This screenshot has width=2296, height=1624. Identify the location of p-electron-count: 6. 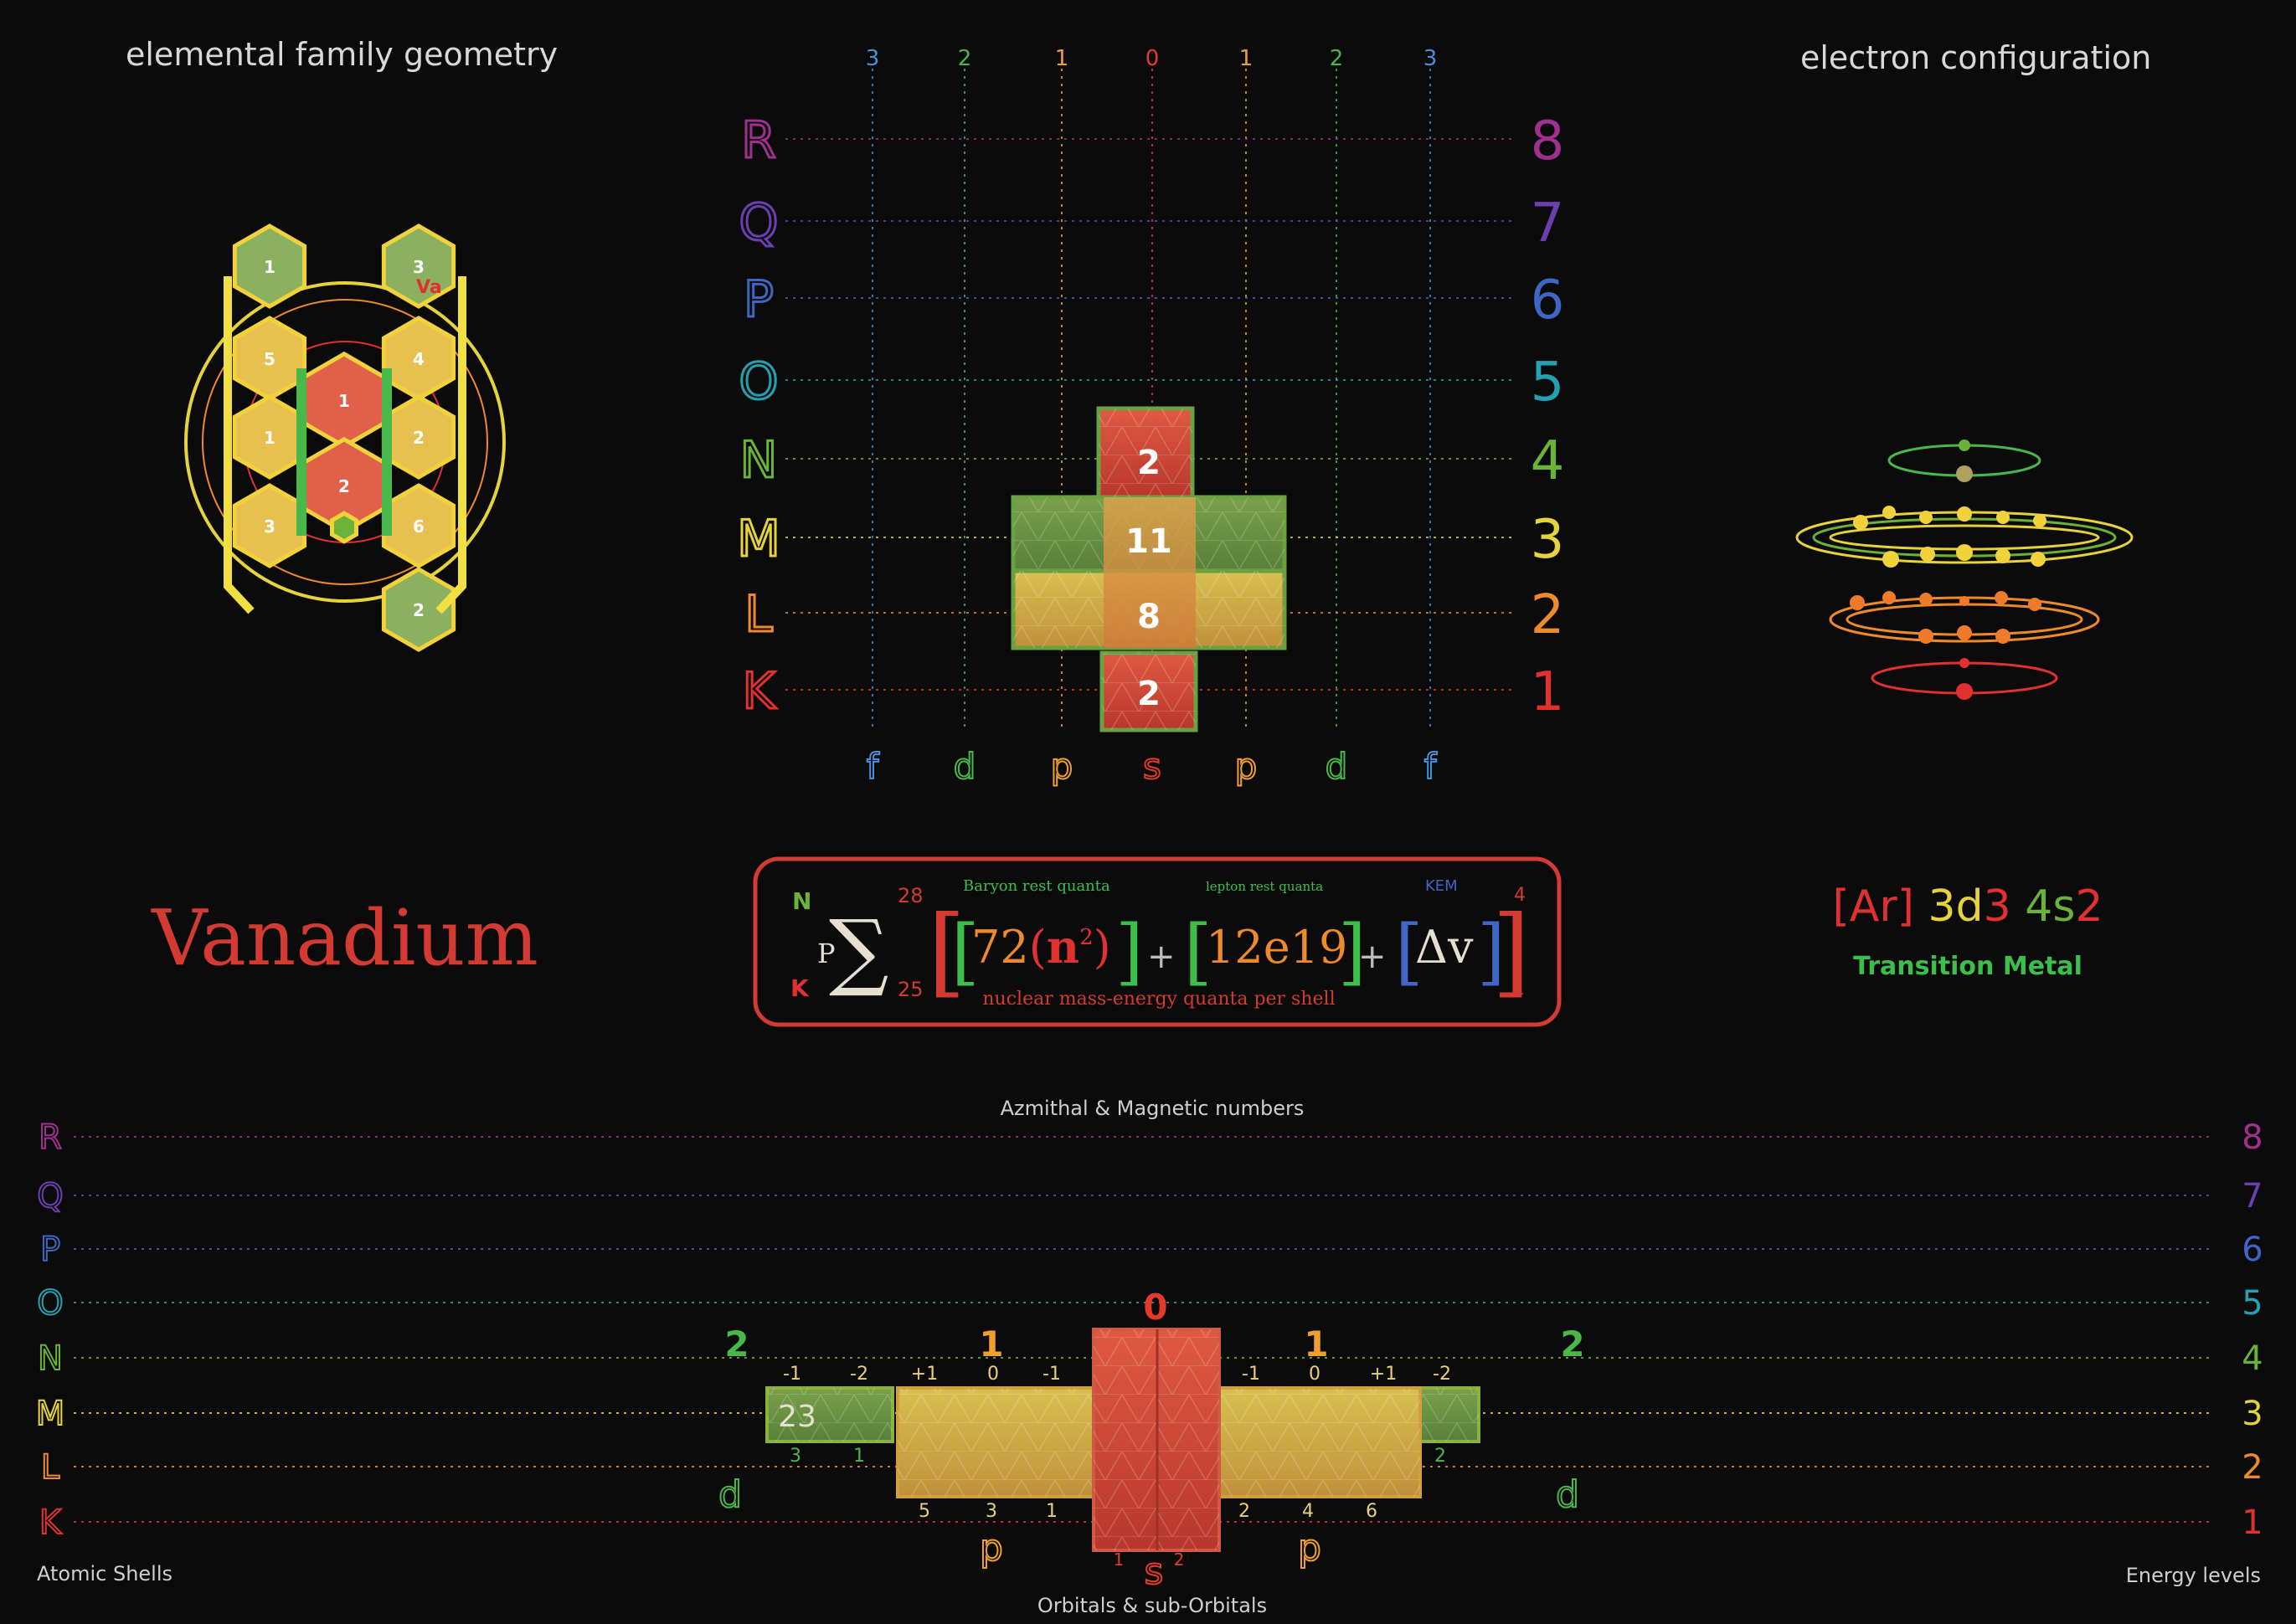
(1372, 1511).